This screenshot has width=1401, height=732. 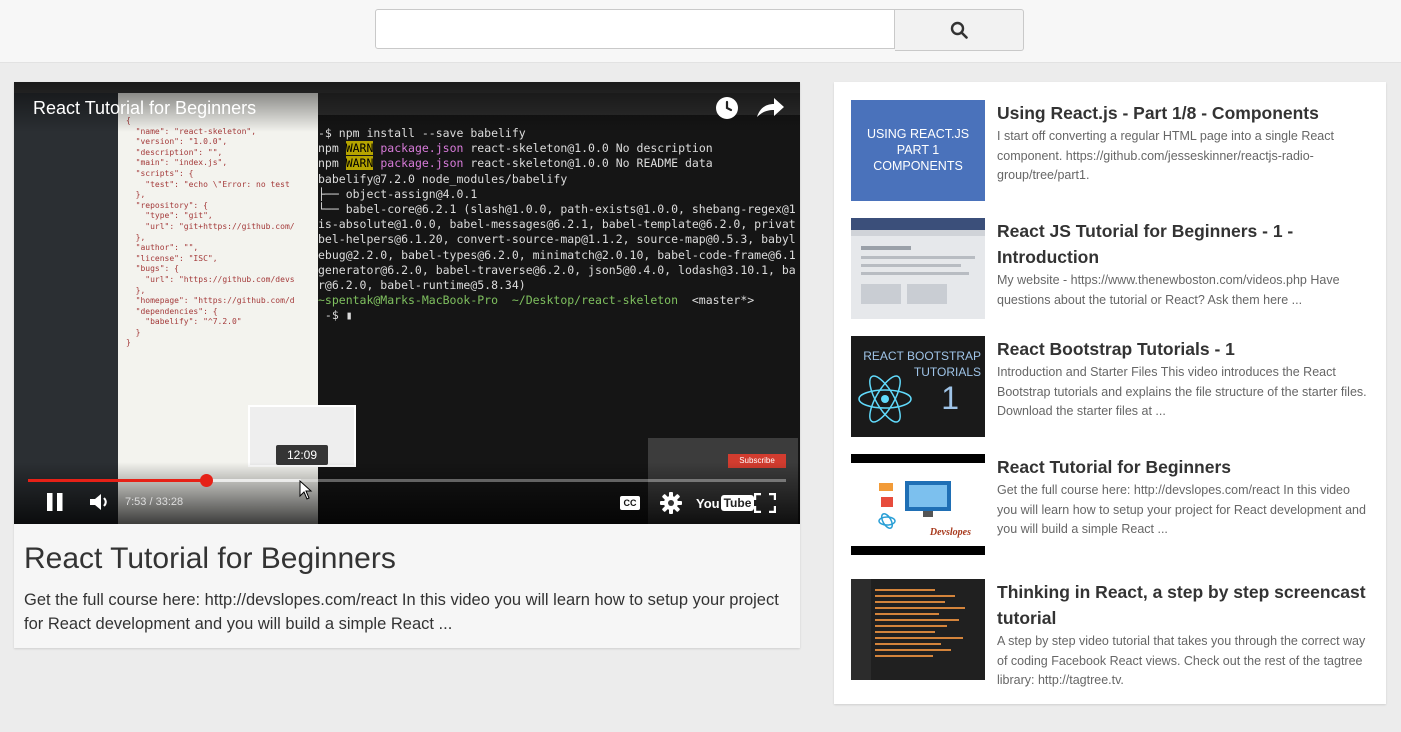 I want to click on thumbnail-code-screenshot, so click(x=908, y=629).